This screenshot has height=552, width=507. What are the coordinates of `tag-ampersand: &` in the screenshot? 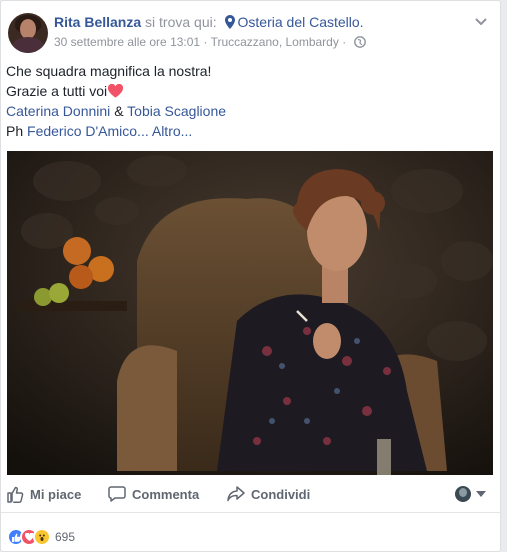 It's located at (119, 111).